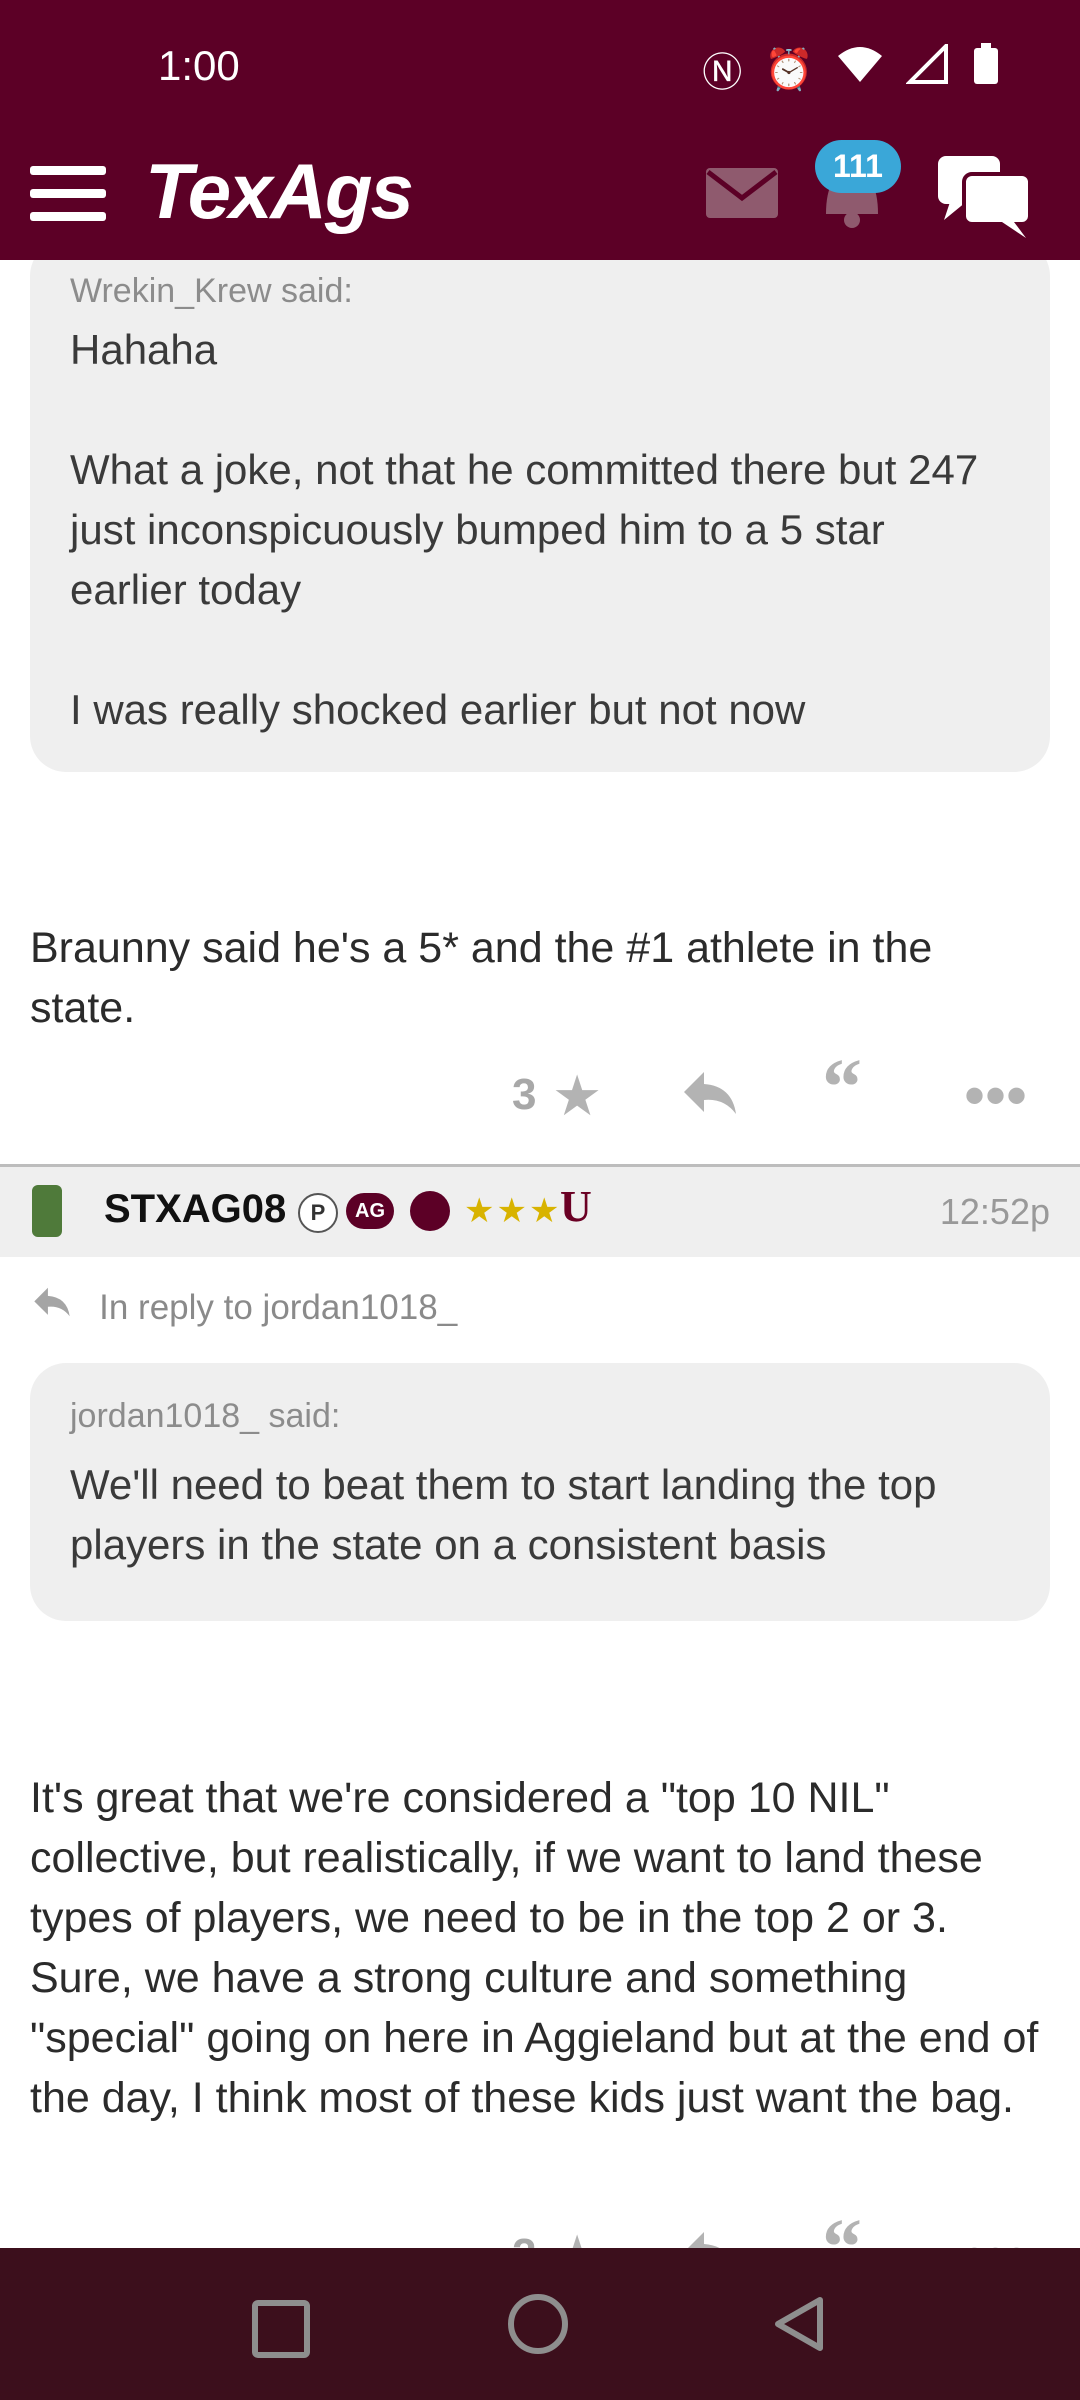  I want to click on post-actions: 2 ★ “ •••, so click(540, 2228).